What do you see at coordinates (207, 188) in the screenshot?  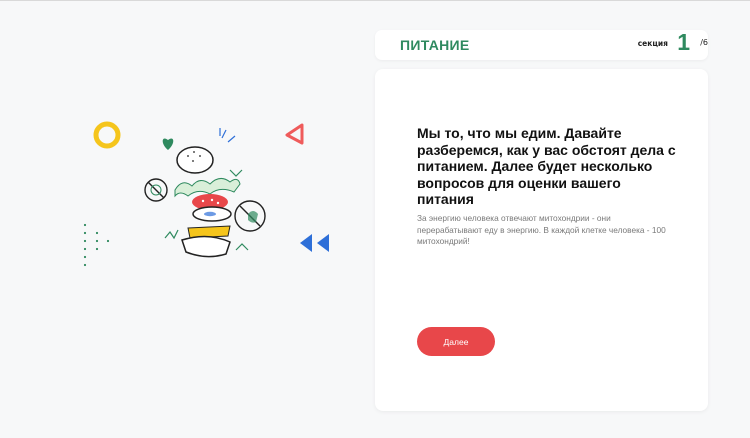 I see `lettuce` at bounding box center [207, 188].